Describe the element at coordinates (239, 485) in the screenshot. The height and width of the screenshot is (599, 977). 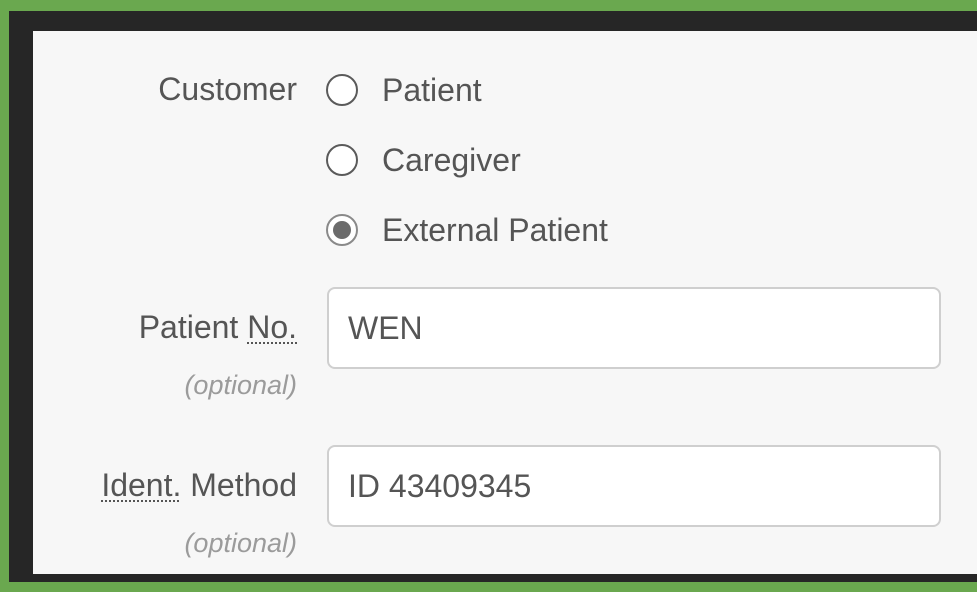
I see `ident-method-label-text: Method` at that location.